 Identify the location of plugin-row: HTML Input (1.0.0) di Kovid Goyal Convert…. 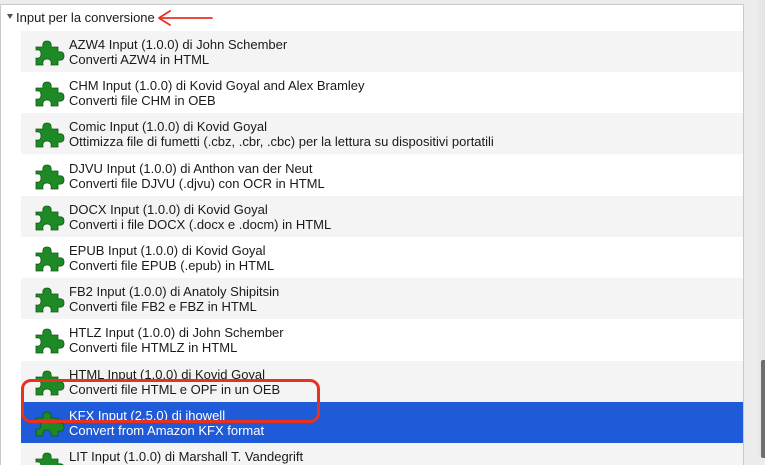
(382, 381).